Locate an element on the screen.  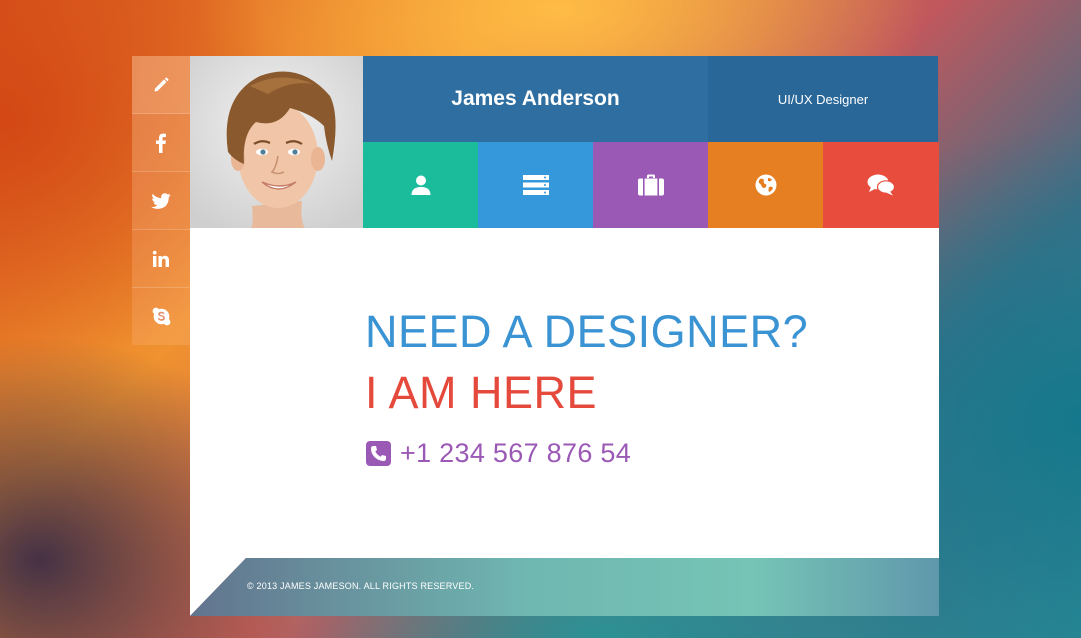
list-icon is located at coordinates (535, 185).